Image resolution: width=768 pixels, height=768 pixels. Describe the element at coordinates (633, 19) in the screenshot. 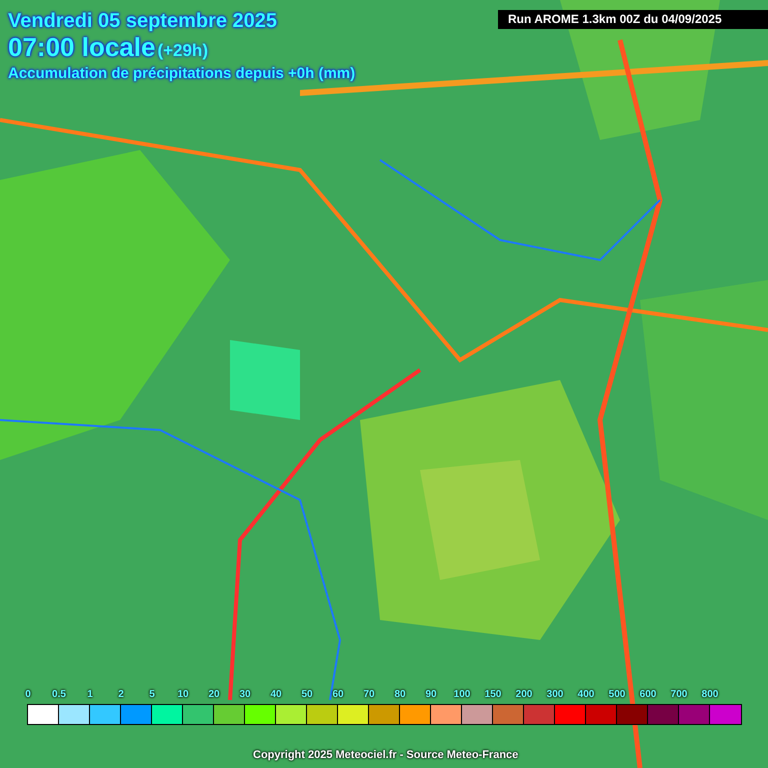

I see `run-label: Run AROME 1.3km 00Z du 04/09/2025` at that location.